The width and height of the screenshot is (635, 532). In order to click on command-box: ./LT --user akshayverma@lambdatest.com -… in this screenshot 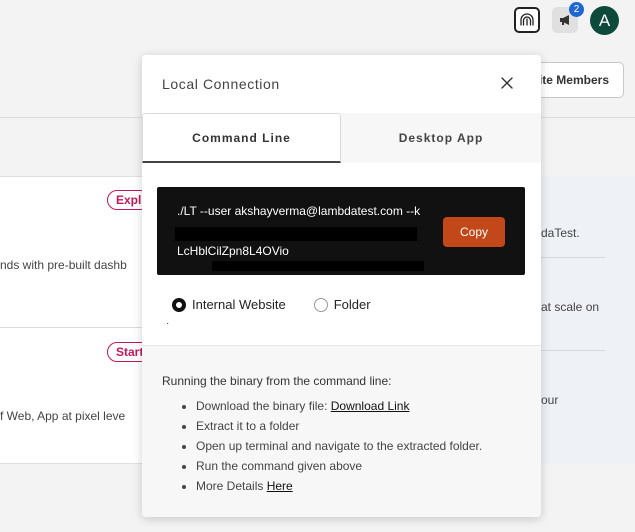, I will do `click(341, 231)`.